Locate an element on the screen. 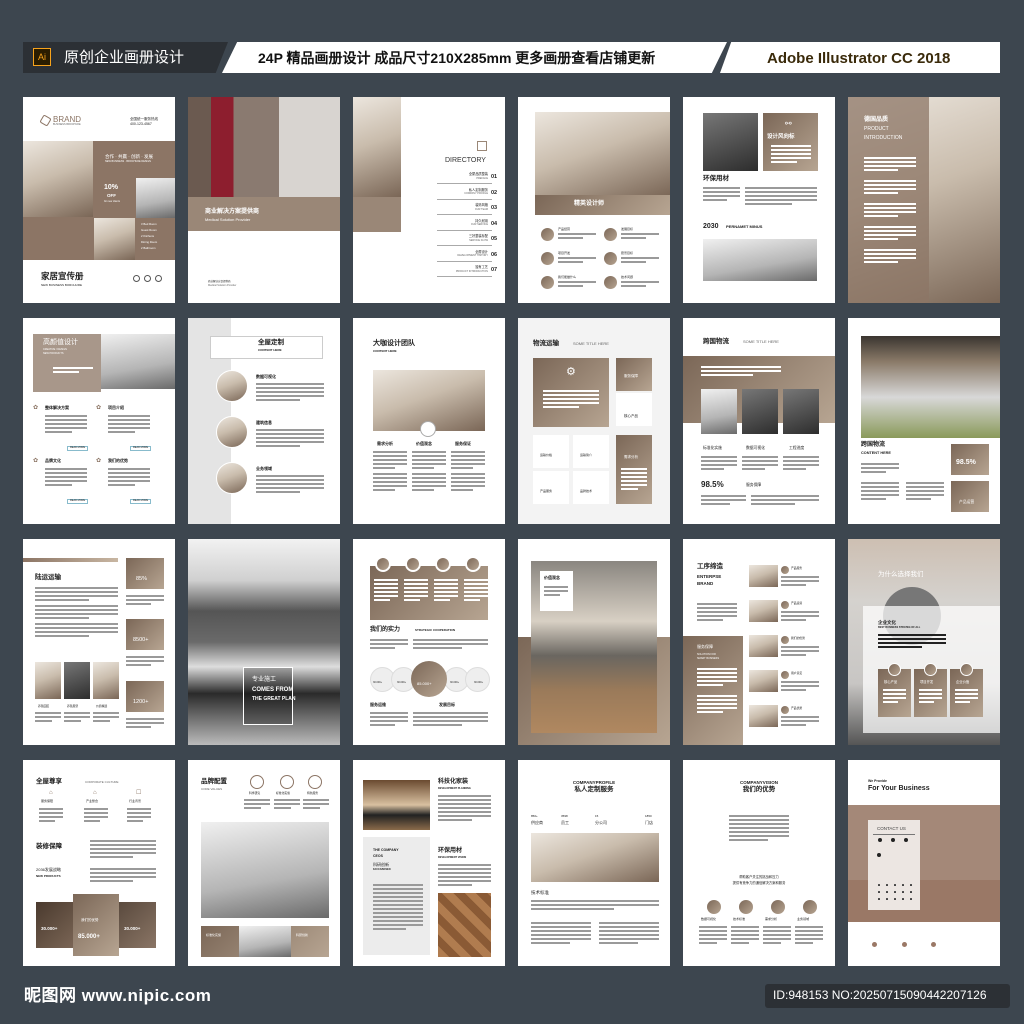  stat-left: 30.000+ is located at coordinates (49, 928).